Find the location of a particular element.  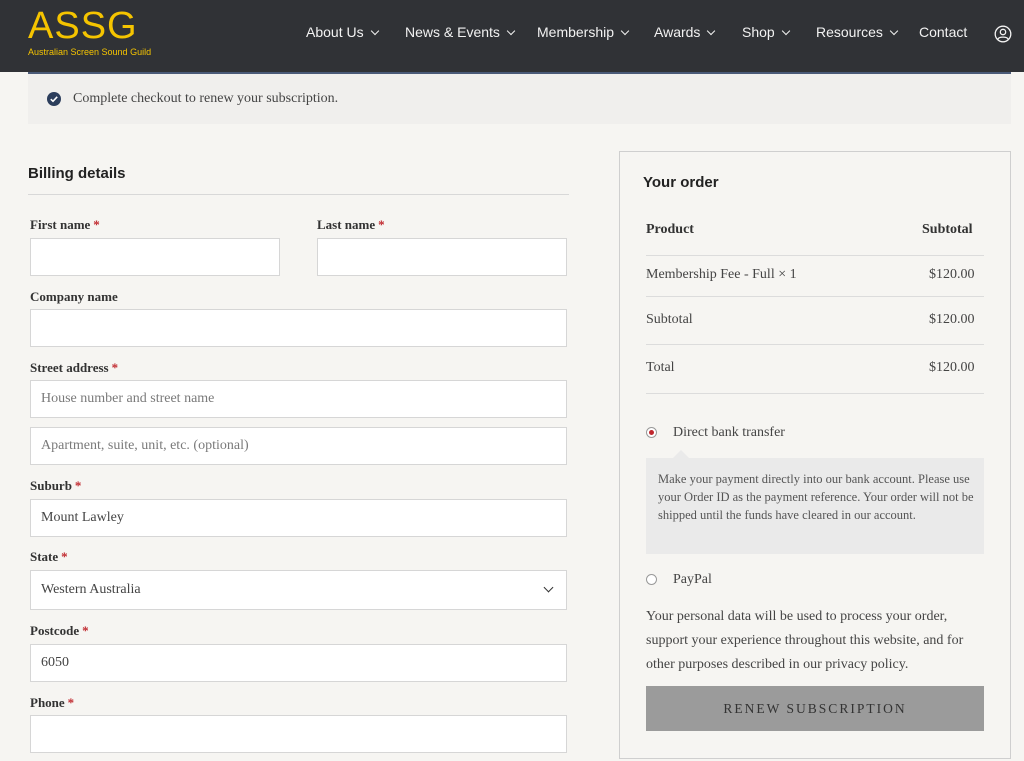

suburb-label: Suburb * is located at coordinates (55, 486).